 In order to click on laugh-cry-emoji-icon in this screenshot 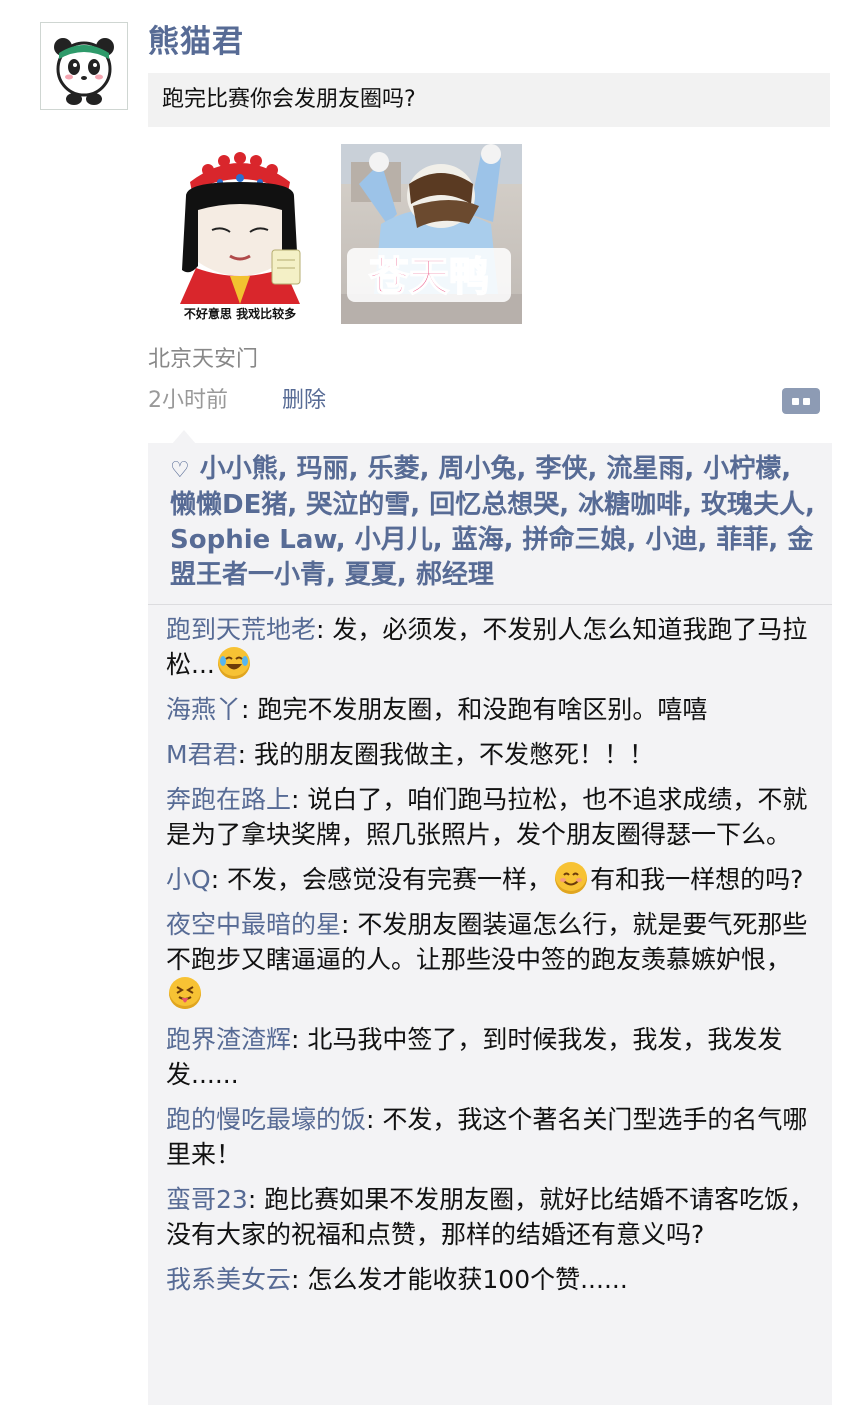, I will do `click(233, 663)`.